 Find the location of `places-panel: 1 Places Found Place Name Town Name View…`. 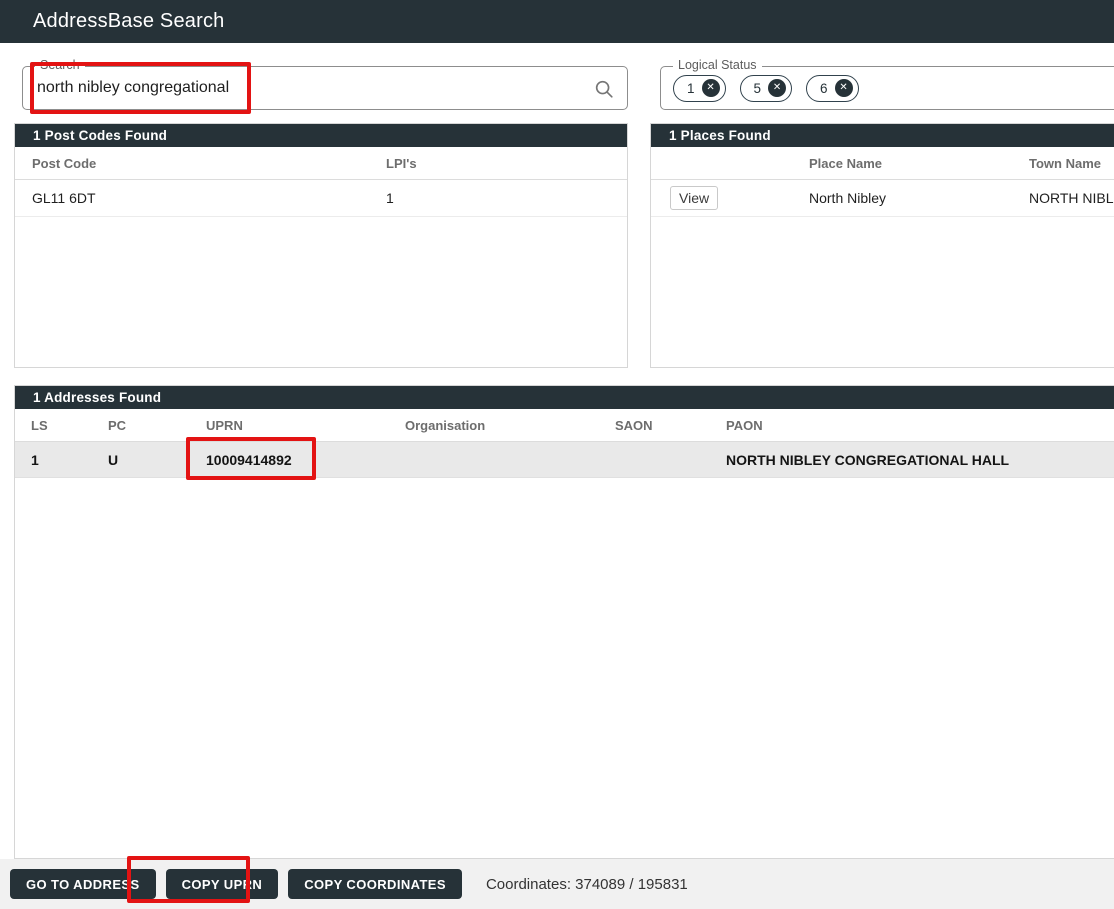

places-panel: 1 Places Found Place Name Town Name View… is located at coordinates (882, 245).